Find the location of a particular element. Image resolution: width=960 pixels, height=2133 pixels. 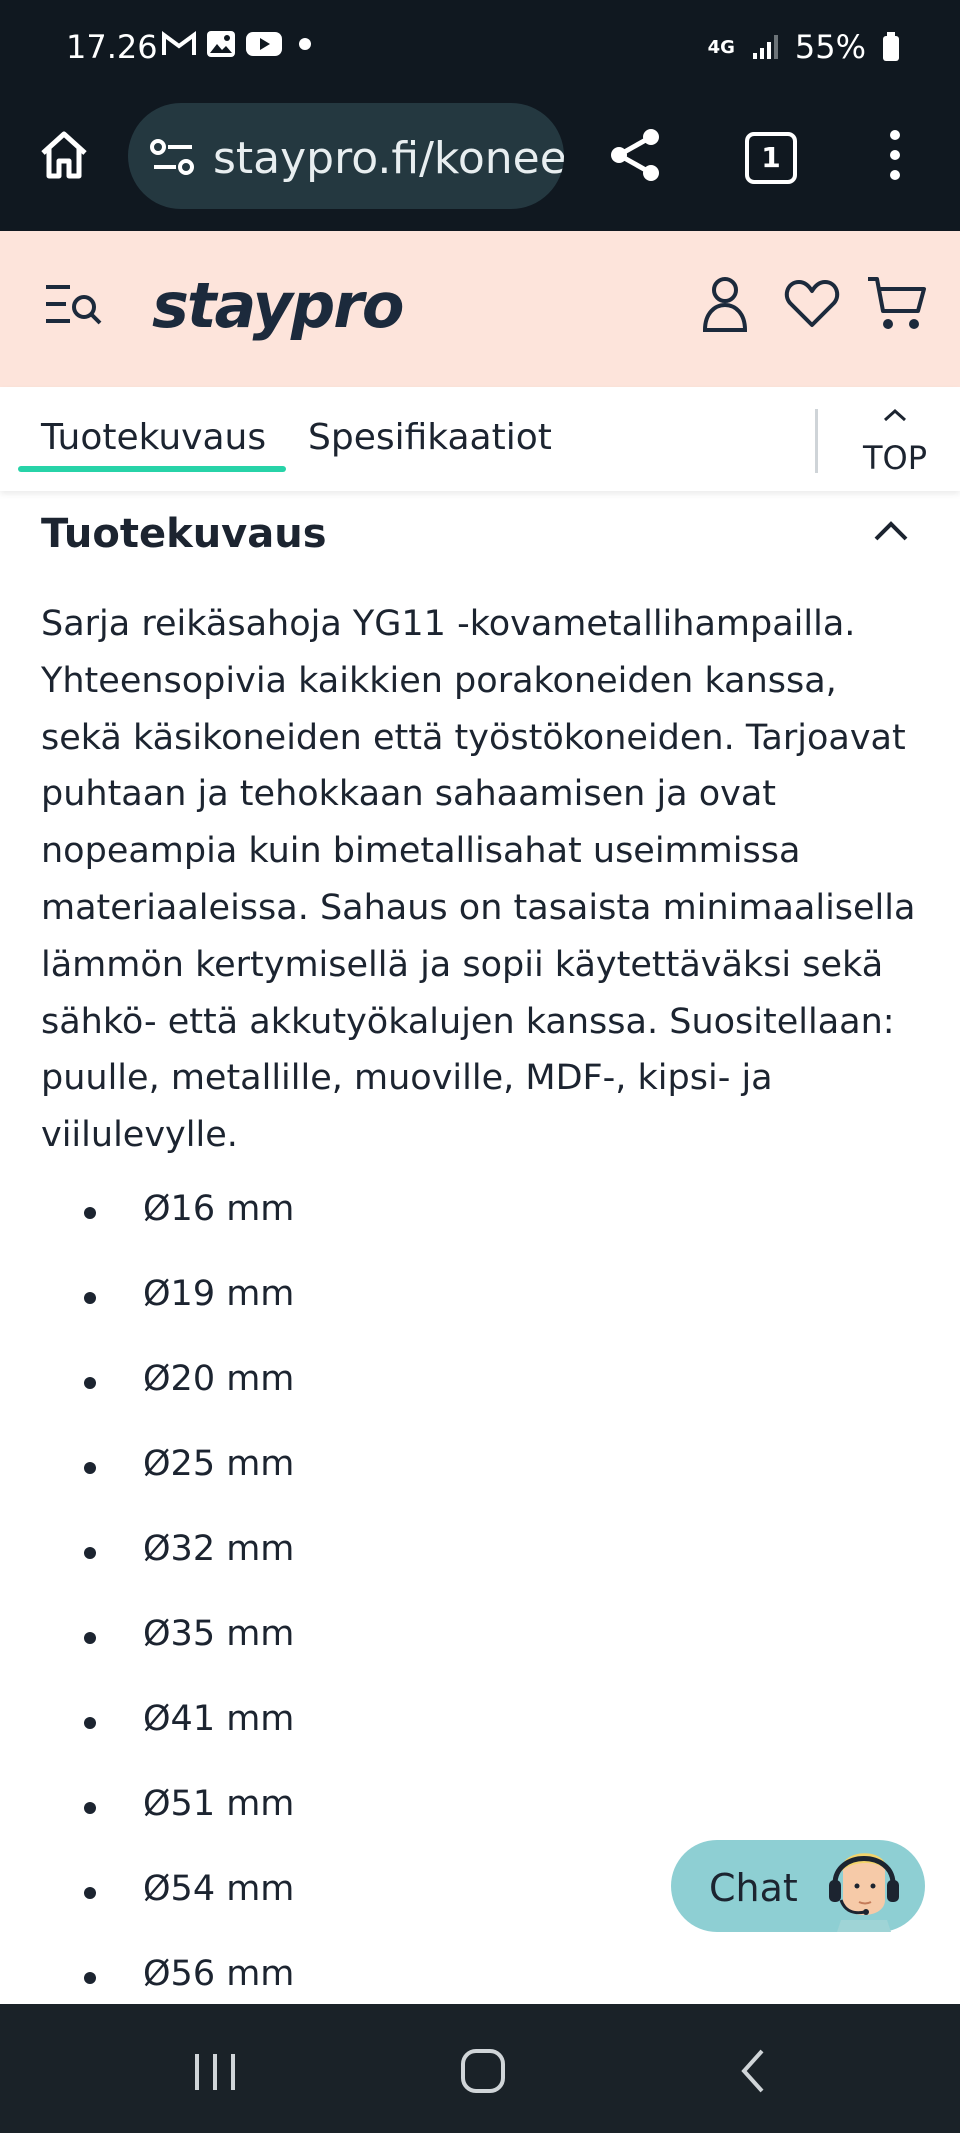

battery-icon is located at coordinates (891, 46).